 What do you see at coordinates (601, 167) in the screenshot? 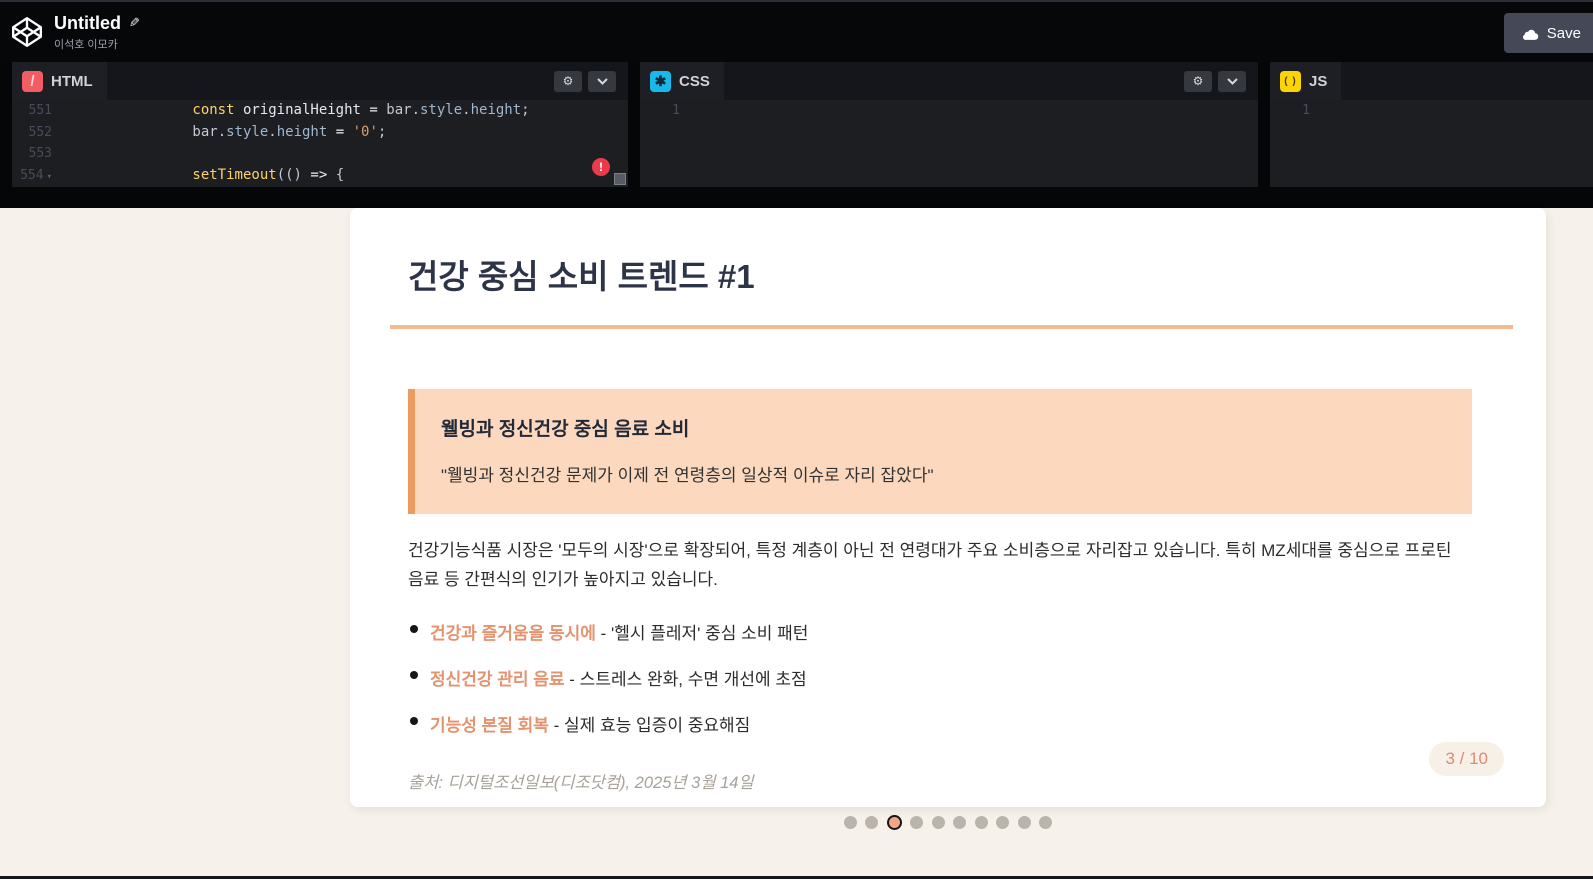
I see `error-badge-icon: !` at bounding box center [601, 167].